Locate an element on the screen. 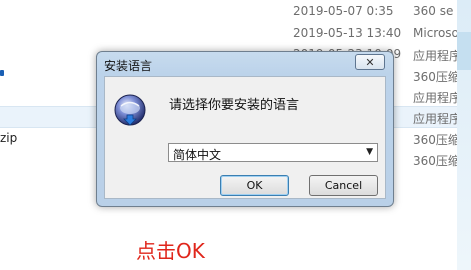  language-select-value: 简体中文 is located at coordinates (197, 155).